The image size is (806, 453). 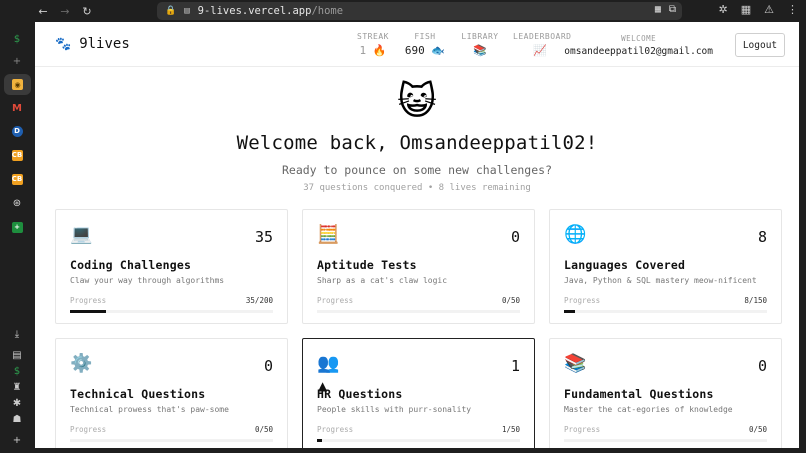 What do you see at coordinates (672, 9) in the screenshot?
I see `copy-icon: ⧉` at bounding box center [672, 9].